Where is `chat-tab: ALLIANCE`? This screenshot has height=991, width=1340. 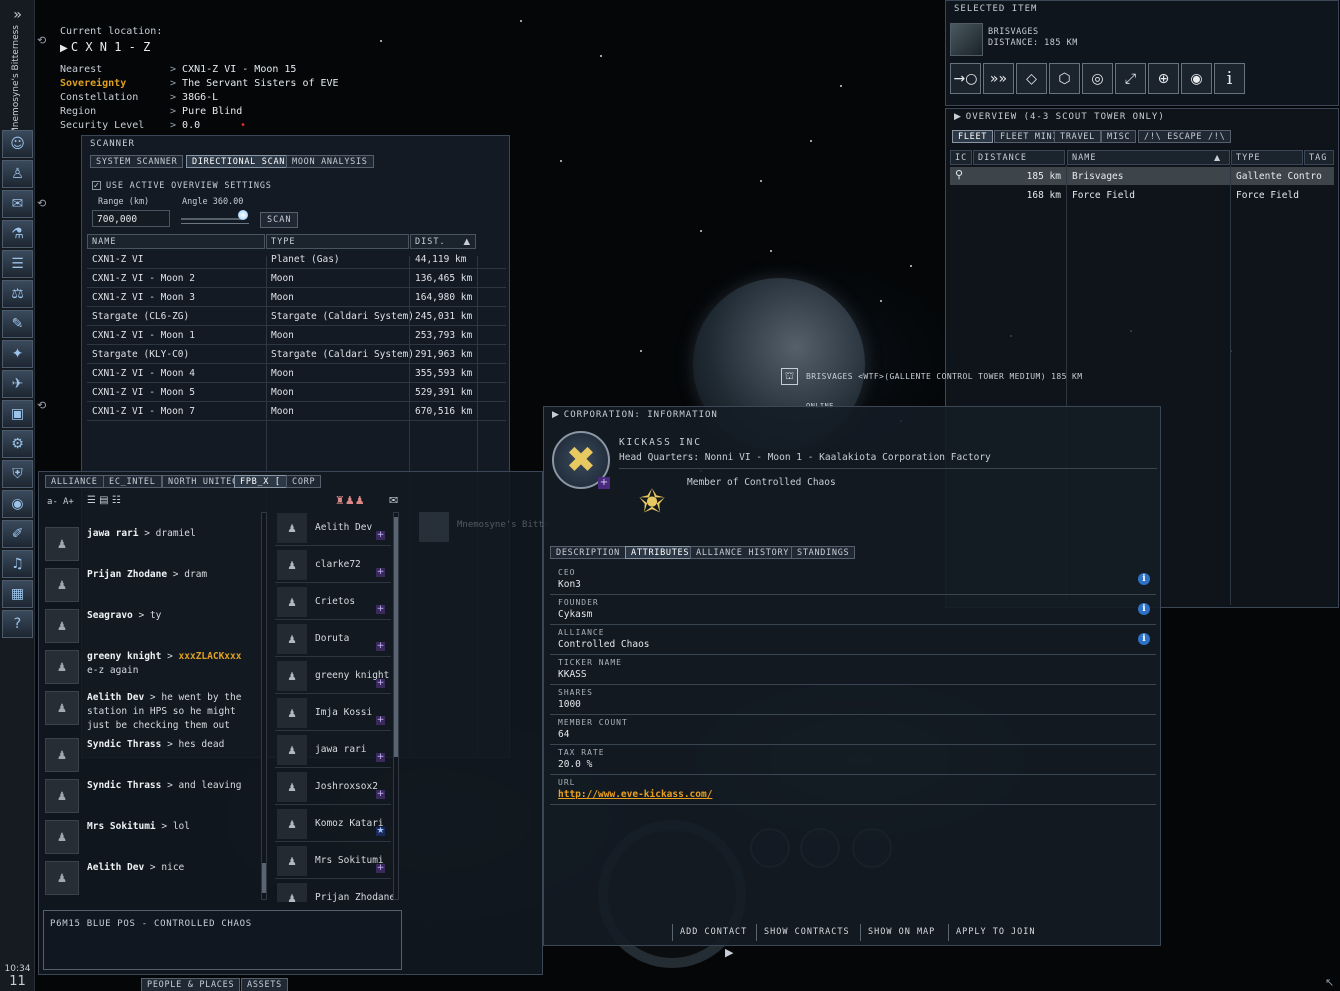
chat-tab: ALLIANCE is located at coordinates (74, 481).